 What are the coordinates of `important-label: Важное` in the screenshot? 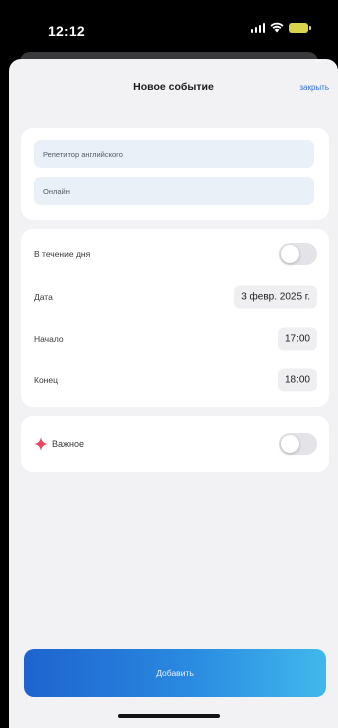 It's located at (68, 444).